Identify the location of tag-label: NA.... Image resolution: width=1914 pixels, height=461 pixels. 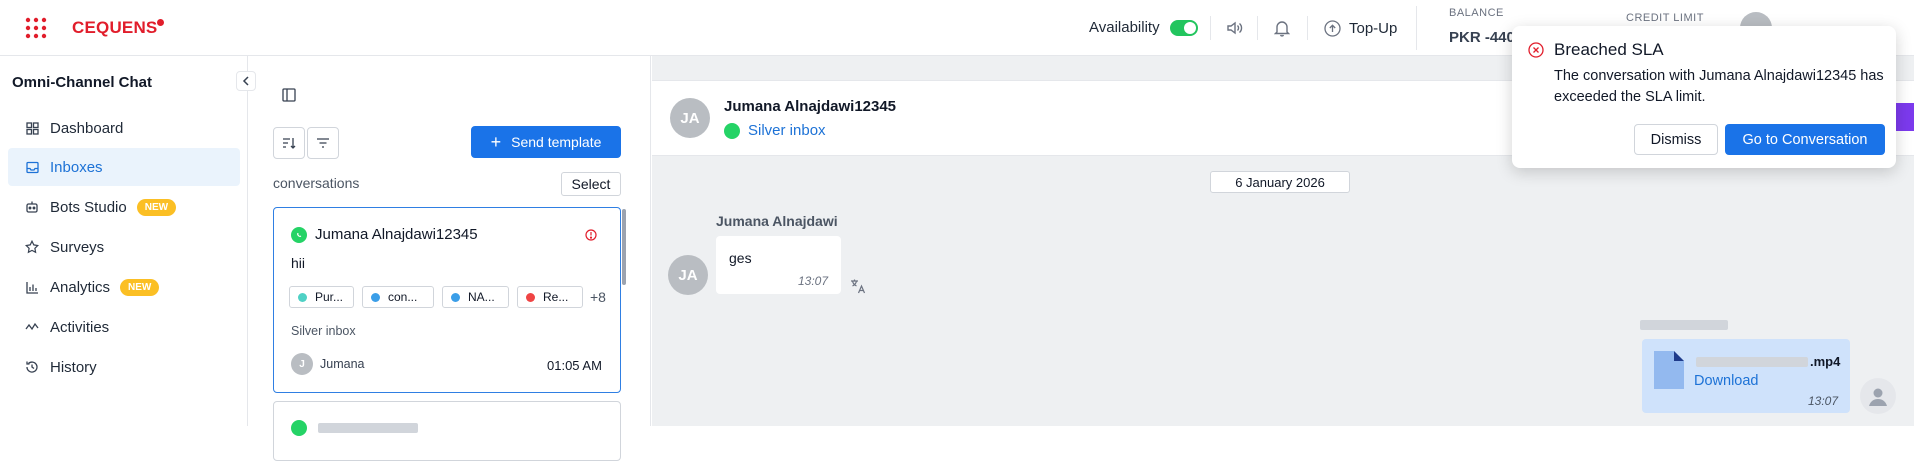
(481, 297).